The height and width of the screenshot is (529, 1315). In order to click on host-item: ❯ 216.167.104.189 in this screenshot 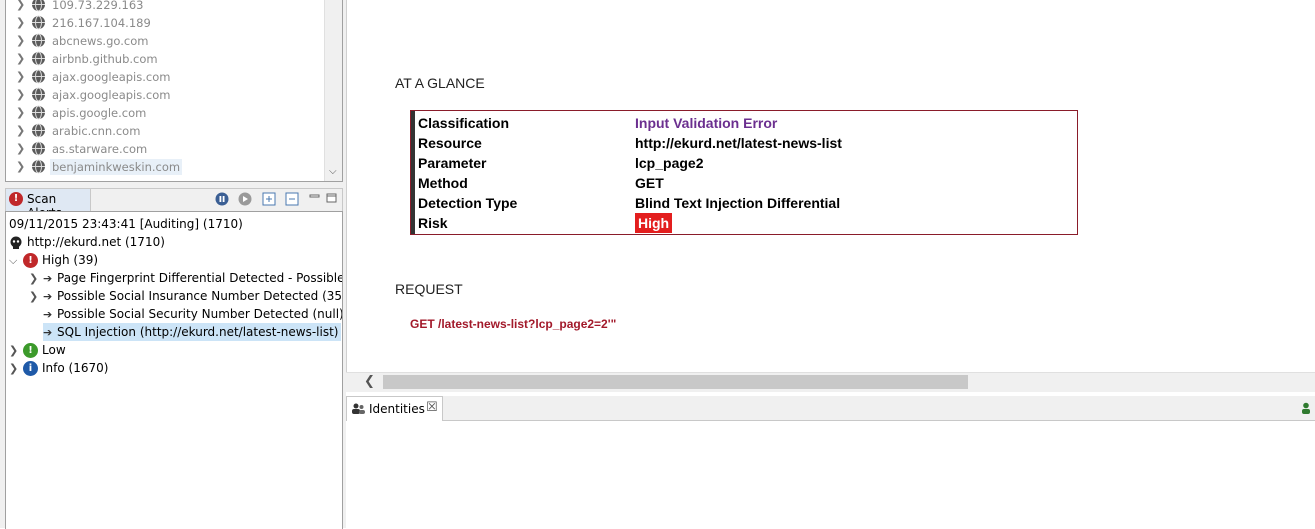, I will do `click(166, 23)`.